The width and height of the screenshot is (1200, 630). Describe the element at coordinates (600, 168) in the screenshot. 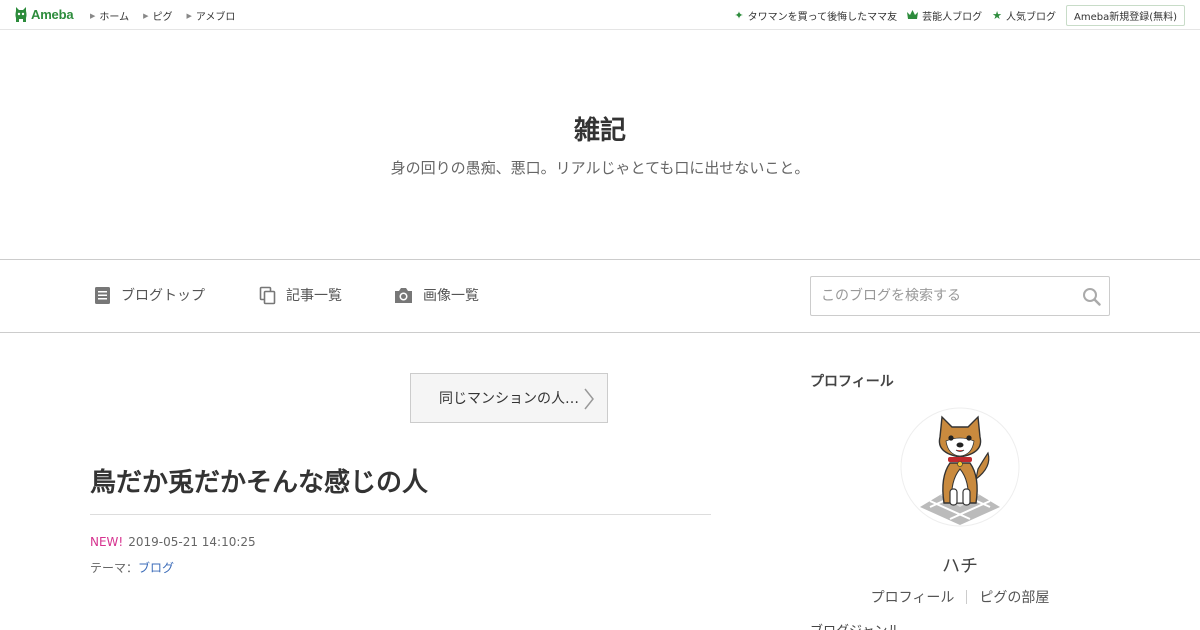

I see `blog-description: 身の回りの愚痴、悪口。リアルじゃとても口に出せないこと。` at that location.